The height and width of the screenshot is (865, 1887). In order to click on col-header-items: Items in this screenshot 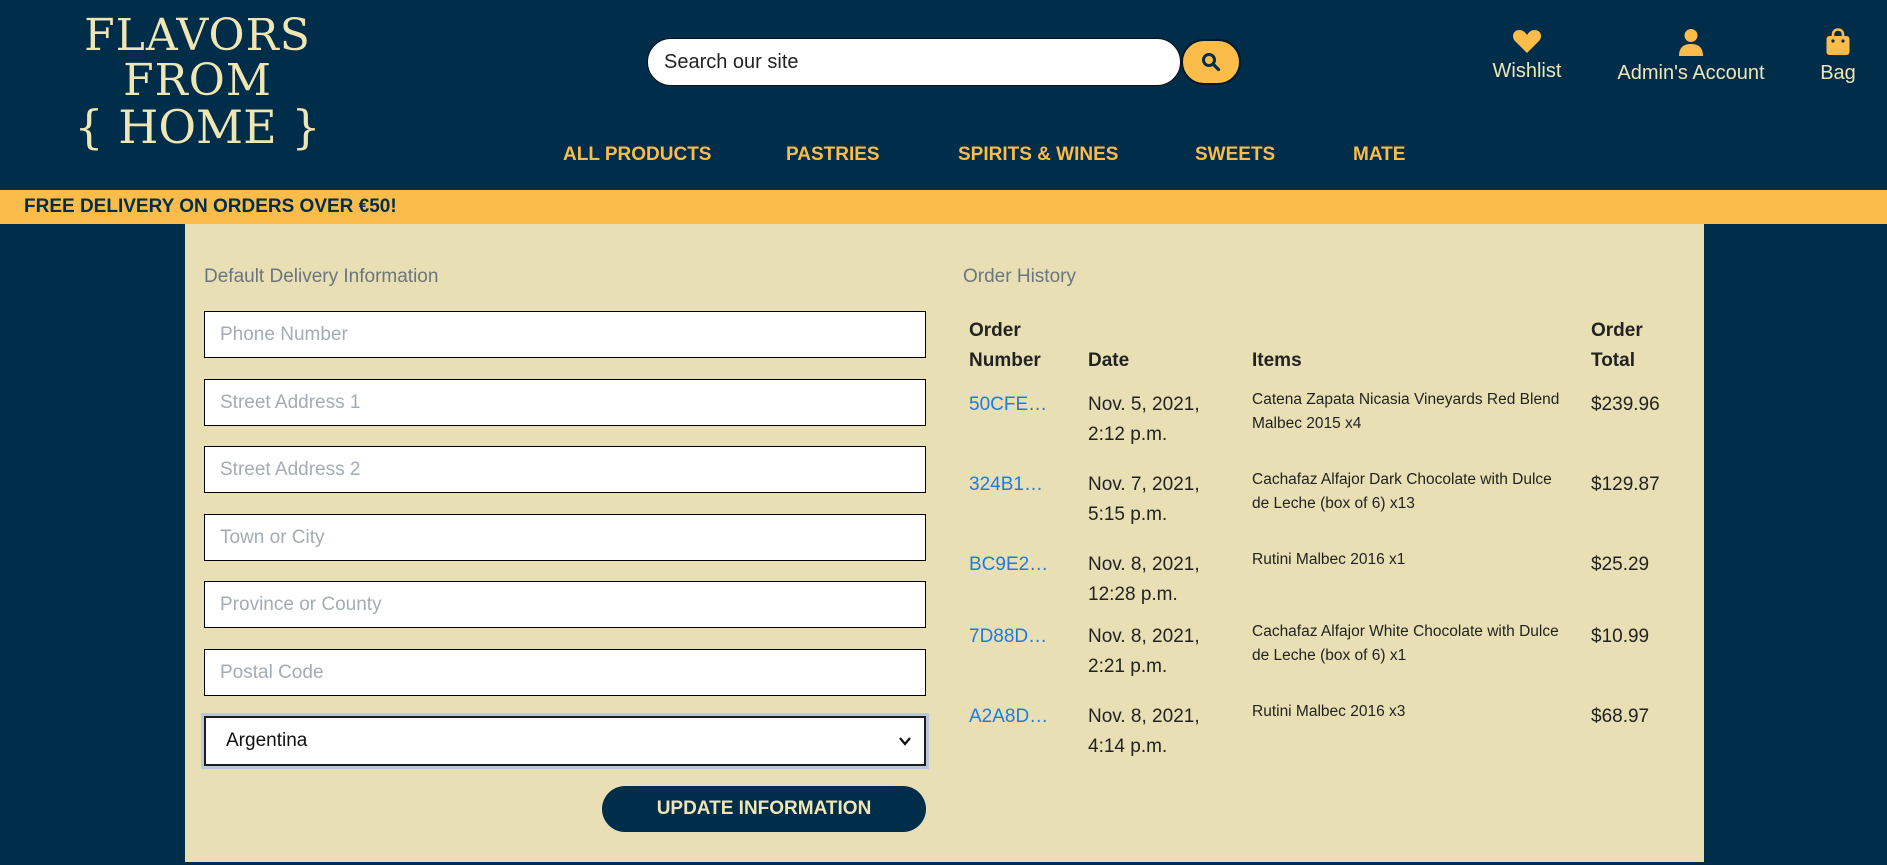, I will do `click(1277, 360)`.